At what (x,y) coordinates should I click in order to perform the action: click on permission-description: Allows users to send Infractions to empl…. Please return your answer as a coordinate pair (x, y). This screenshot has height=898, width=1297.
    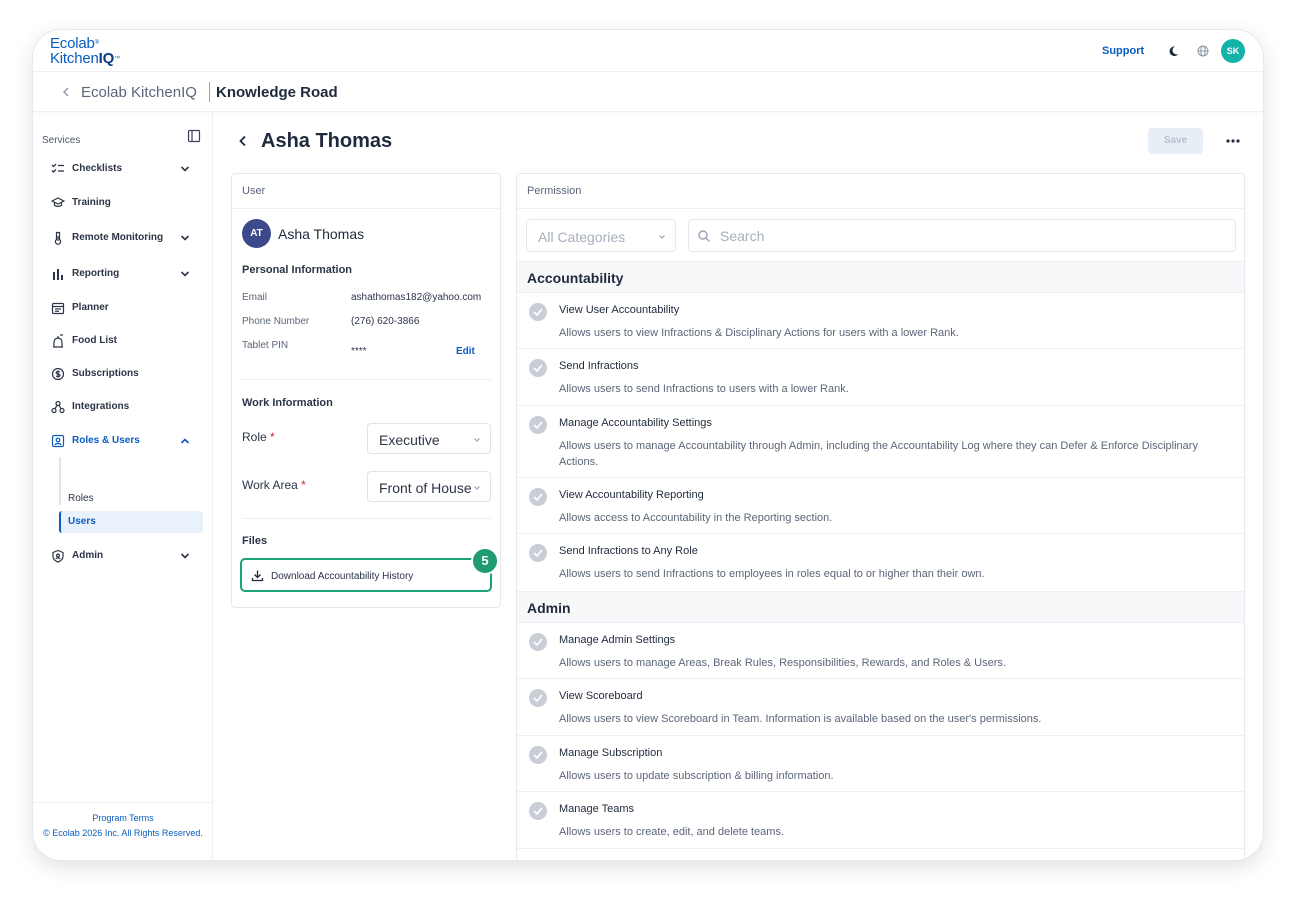
    Looking at the image, I should click on (772, 574).